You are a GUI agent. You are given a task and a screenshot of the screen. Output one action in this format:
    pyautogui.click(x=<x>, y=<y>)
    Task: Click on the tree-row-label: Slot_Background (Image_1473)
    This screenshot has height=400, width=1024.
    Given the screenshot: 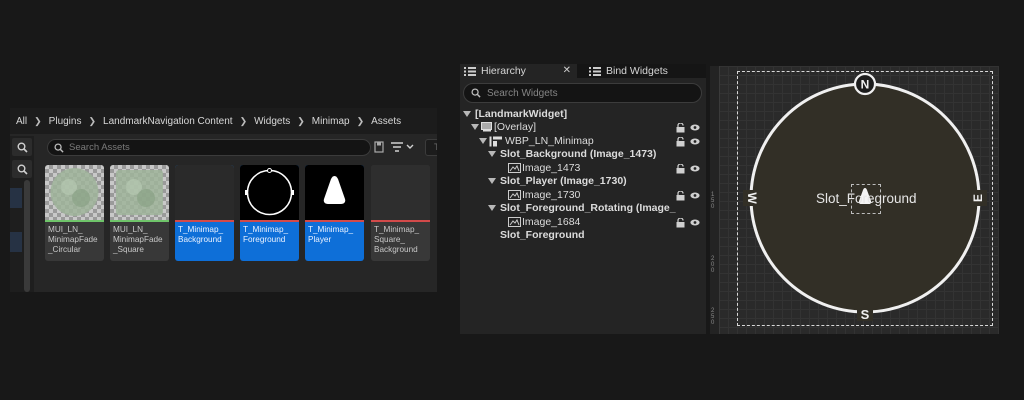 What is the action you would take?
    pyautogui.click(x=578, y=154)
    